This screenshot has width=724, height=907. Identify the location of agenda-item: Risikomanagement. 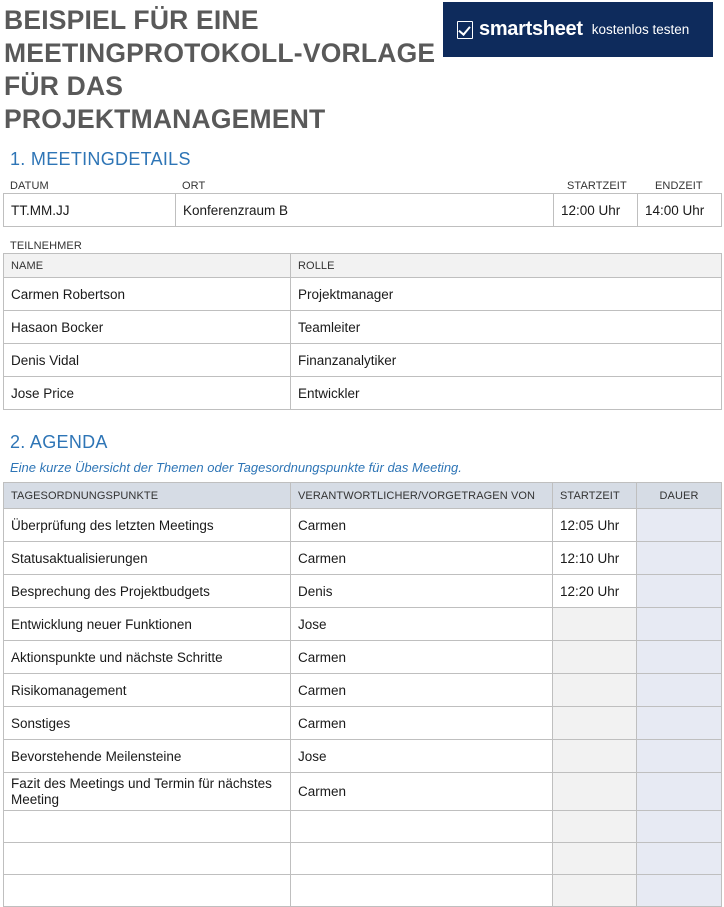
(147, 690).